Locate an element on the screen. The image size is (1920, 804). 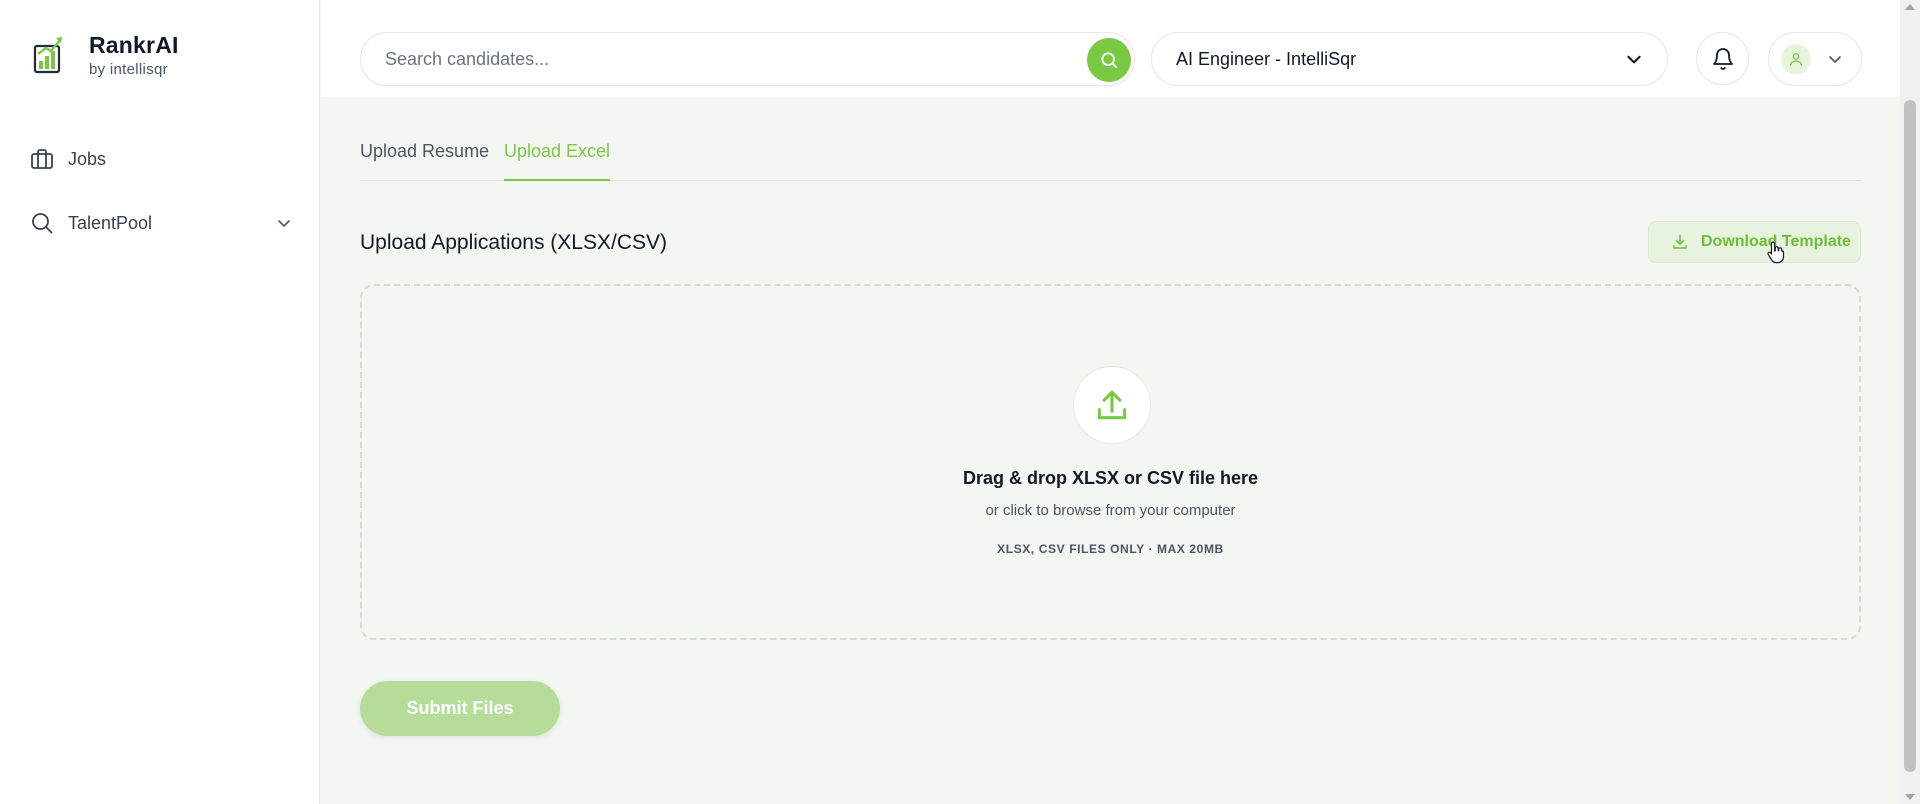
upload-tabs: Upload Resume Upload Excel is located at coordinates (1110, 159).